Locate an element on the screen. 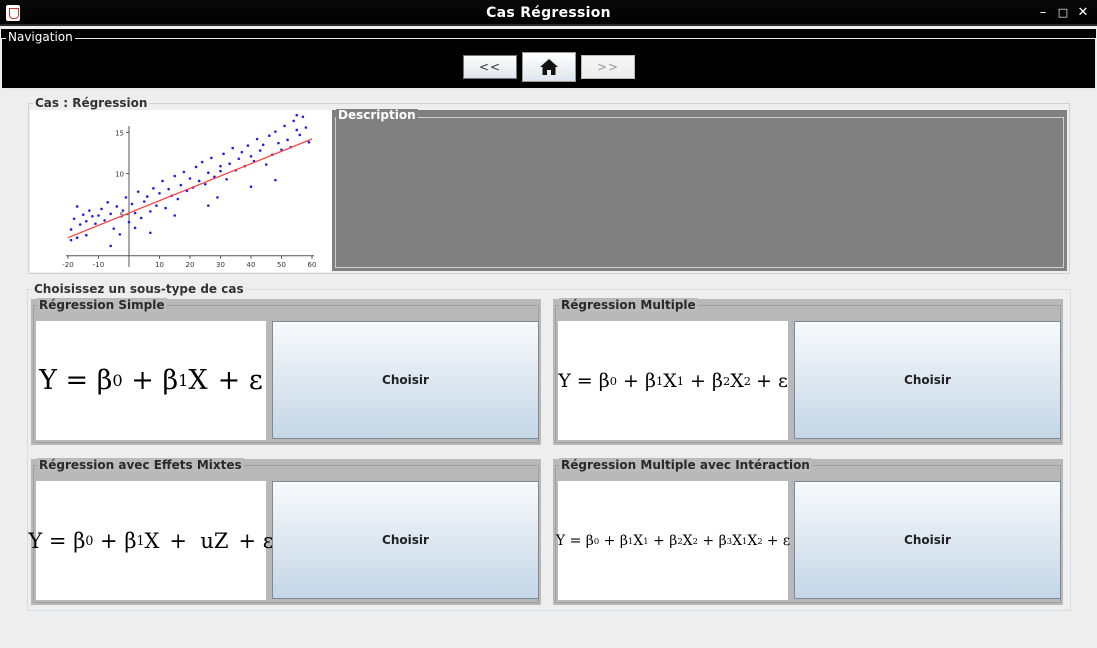 The width and height of the screenshot is (1097, 648). formula-mixed: Y = β0 + β1X + uZ + ε is located at coordinates (151, 540).